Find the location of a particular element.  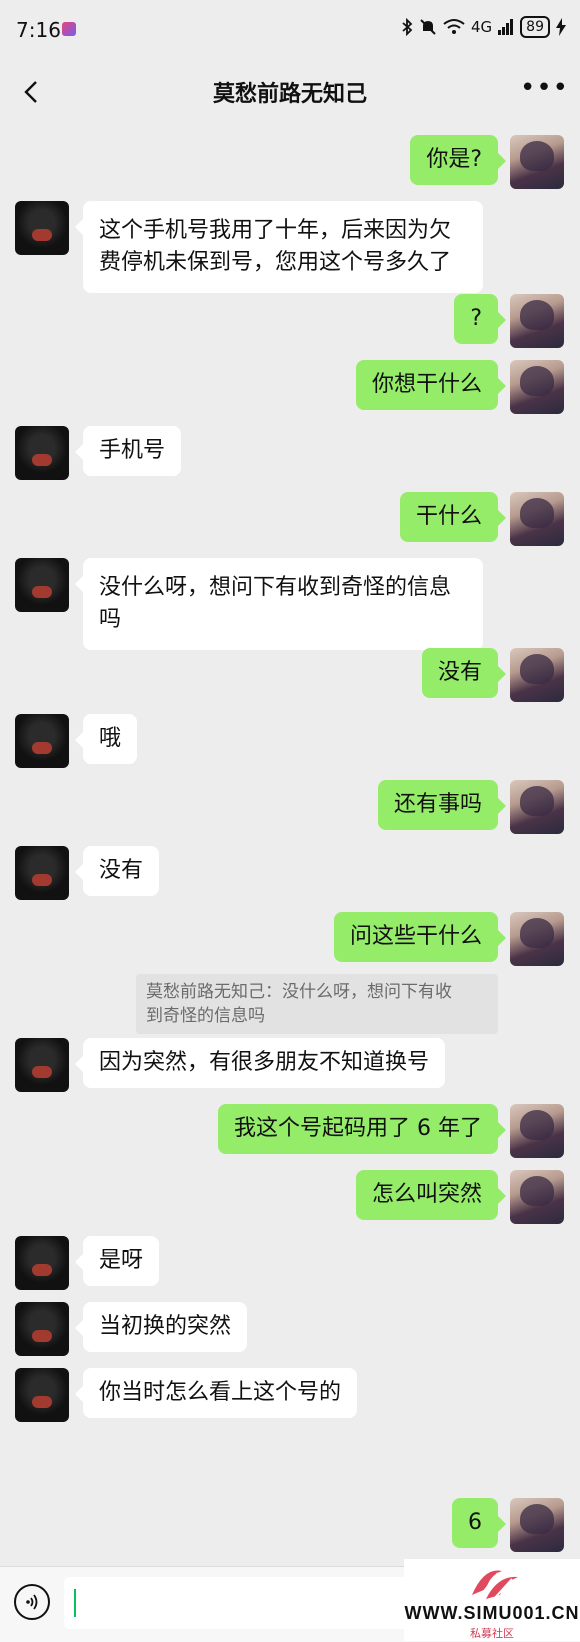

status-bar: 7:16 4G 89 is located at coordinates (290, 32).